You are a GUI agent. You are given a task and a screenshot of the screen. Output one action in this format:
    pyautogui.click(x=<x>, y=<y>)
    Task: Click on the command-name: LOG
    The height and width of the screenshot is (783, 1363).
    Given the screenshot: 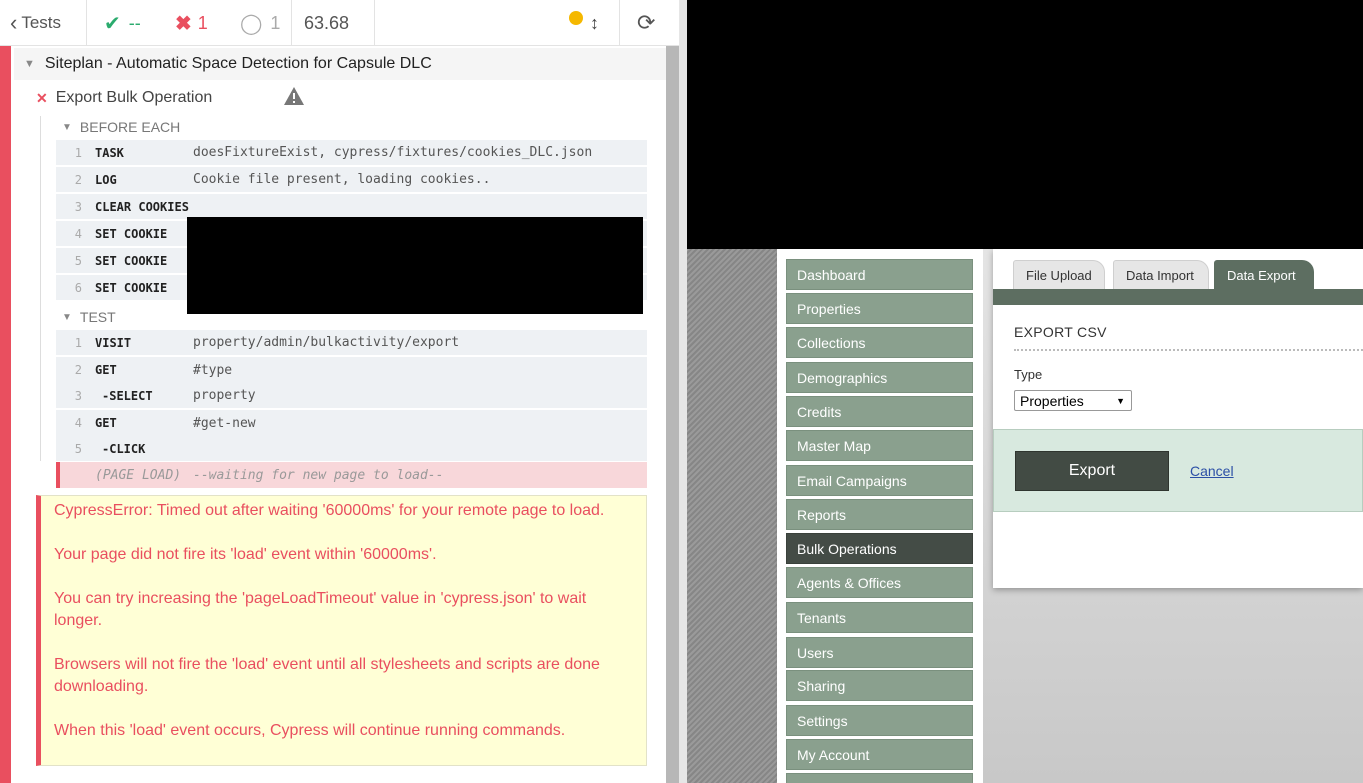 What is the action you would take?
    pyautogui.click(x=106, y=179)
    